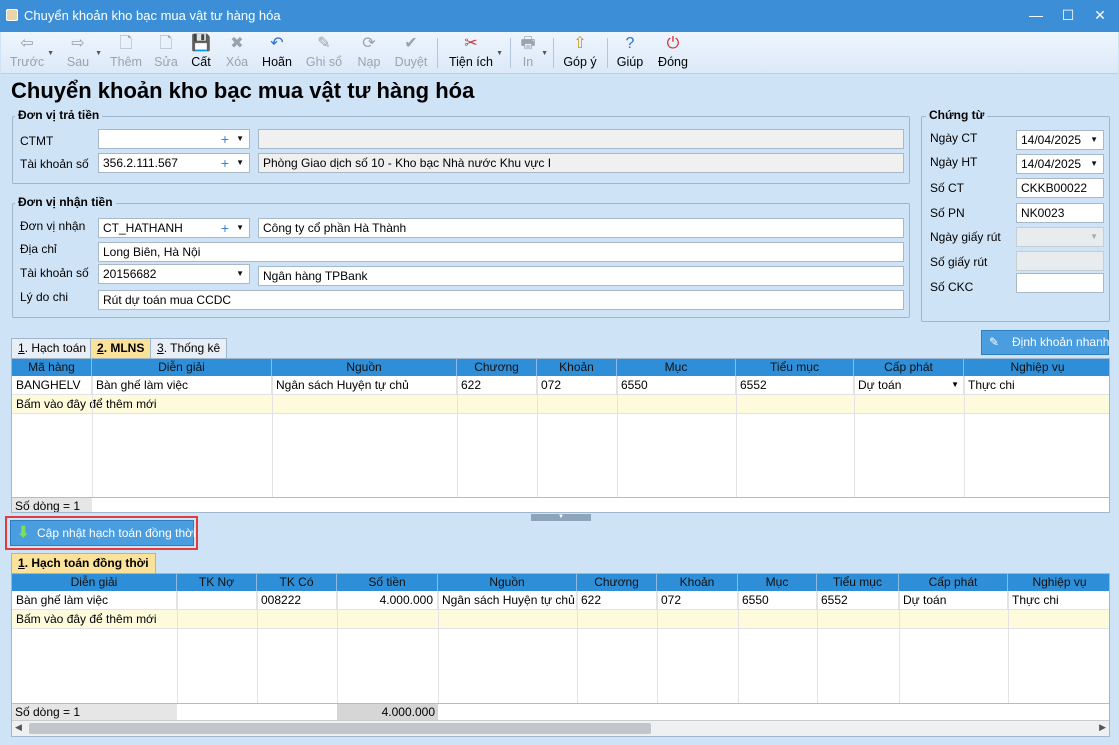 The image size is (1119, 745). What do you see at coordinates (31, 53) in the screenshot?
I see `prev-button: ⇦ Trước ▼` at bounding box center [31, 53].